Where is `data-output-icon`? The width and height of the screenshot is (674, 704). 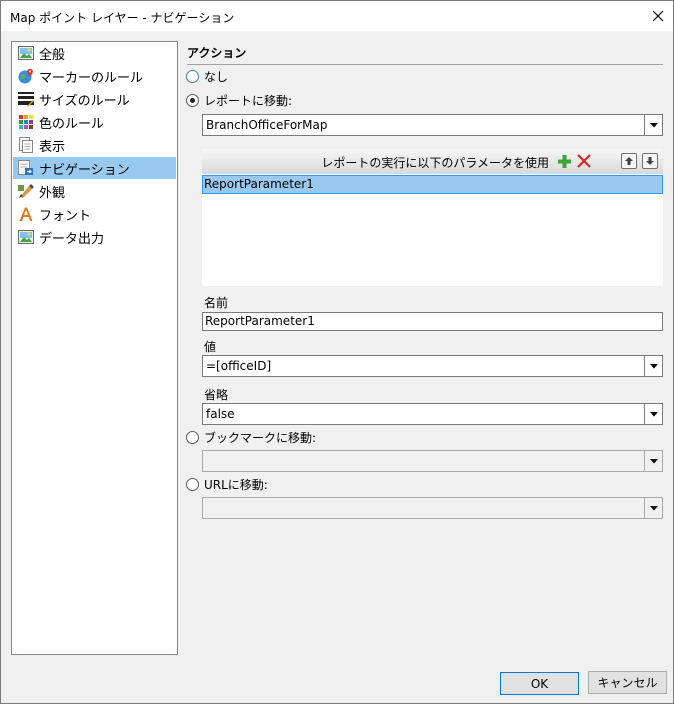
data-output-icon is located at coordinates (26, 237).